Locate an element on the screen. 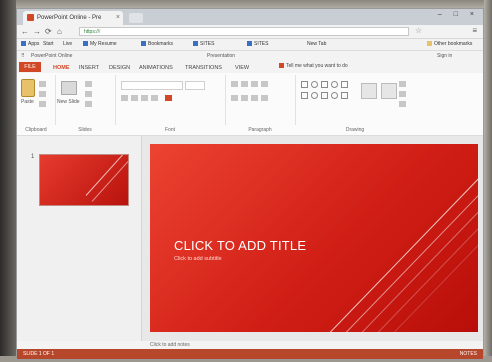  oval-shape-icon is located at coordinates (314, 84).